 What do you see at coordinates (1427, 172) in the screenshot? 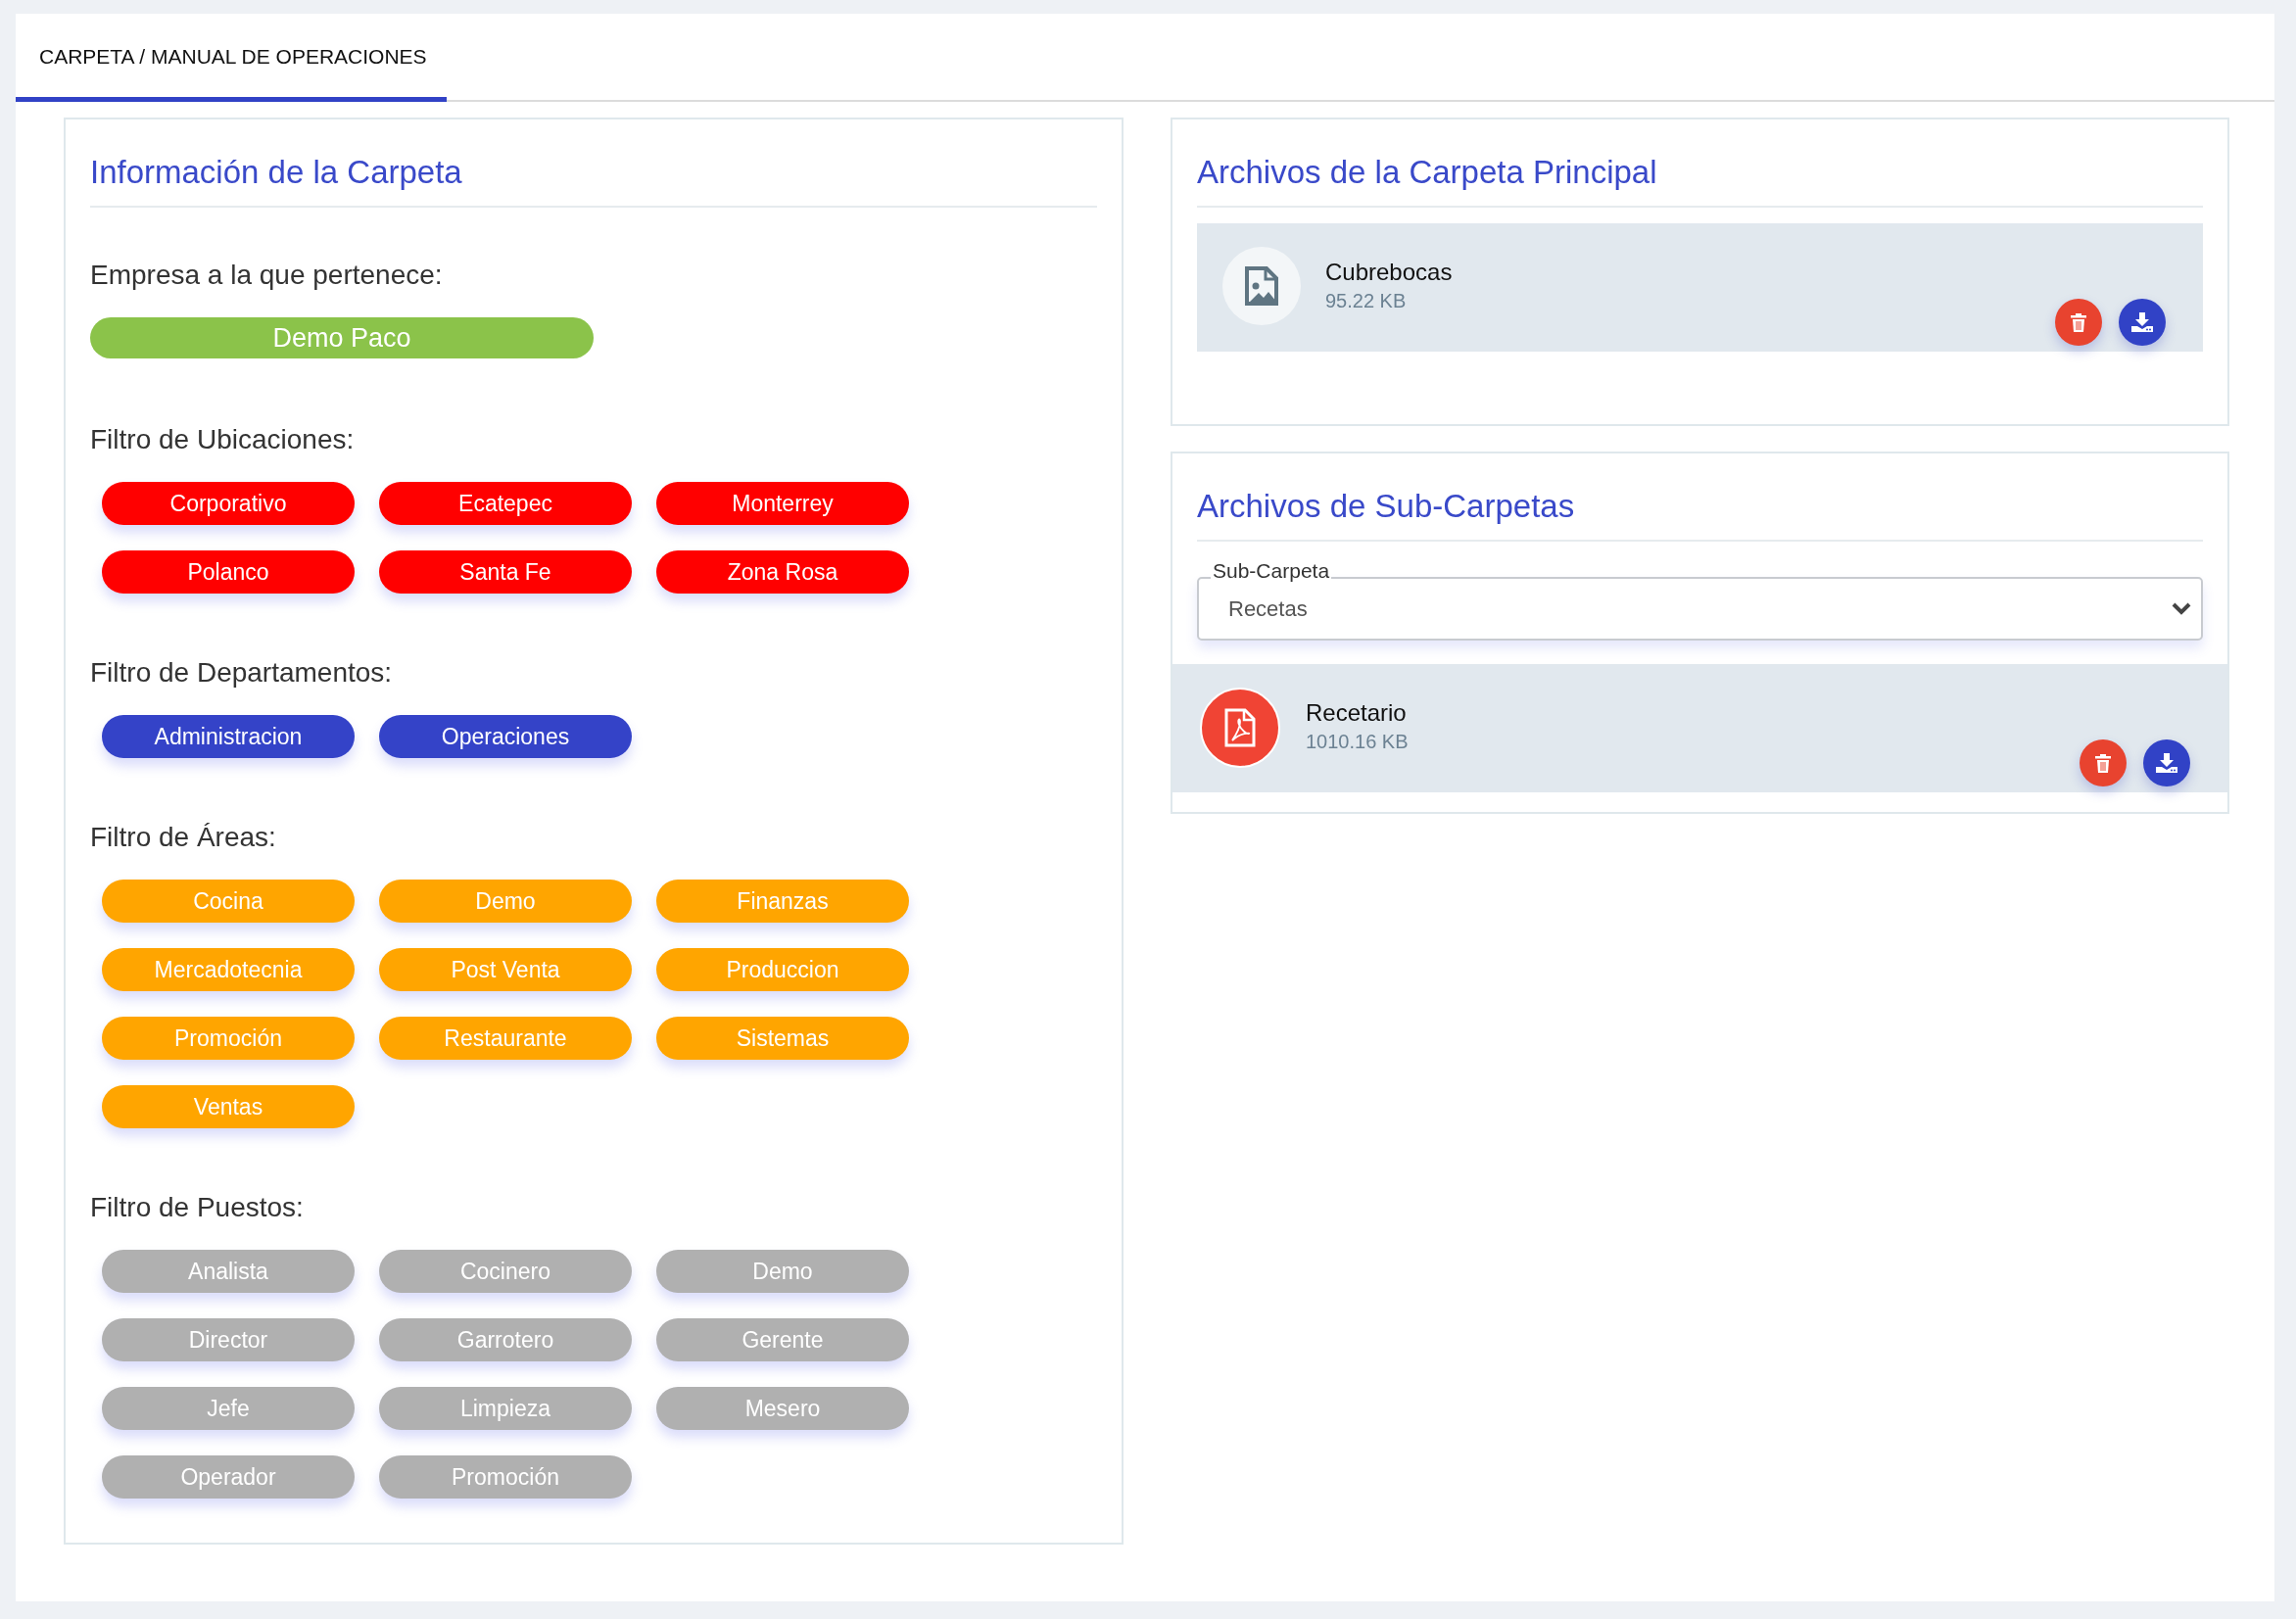
I see `card-title: Archivos de la Carpeta Principal` at bounding box center [1427, 172].